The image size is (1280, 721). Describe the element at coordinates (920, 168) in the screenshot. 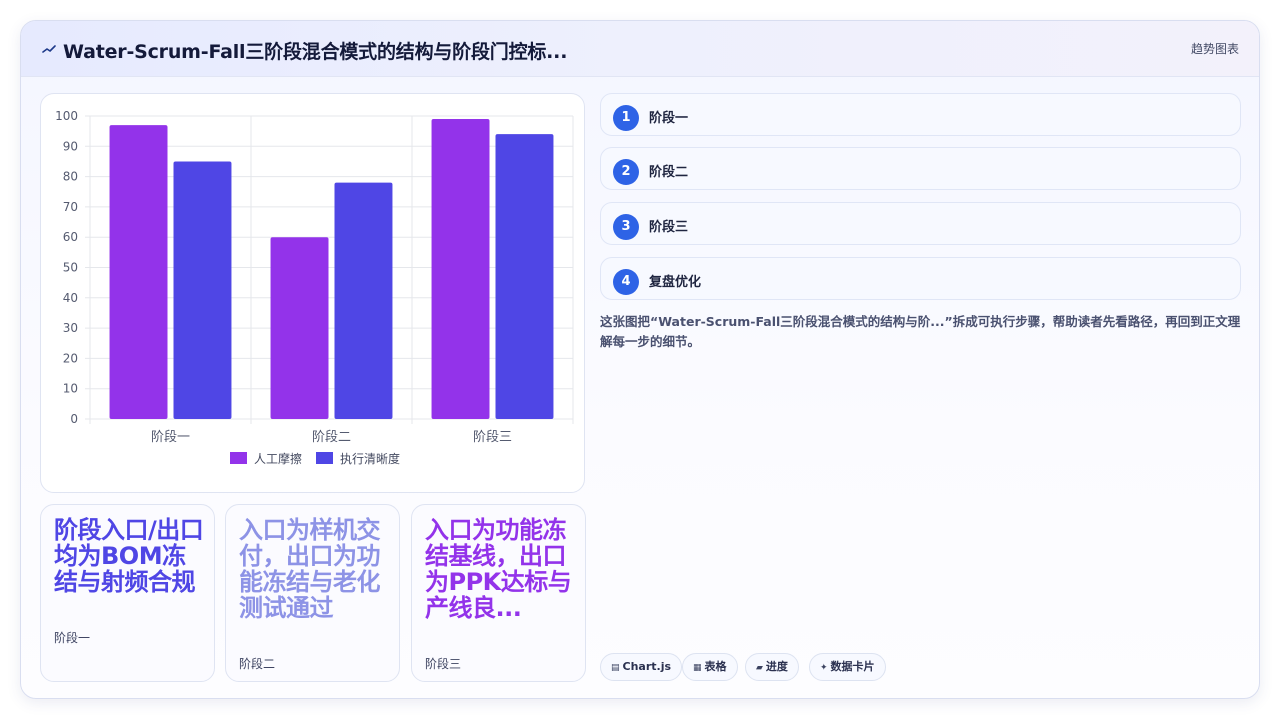

I see `step-item-2: 2 阶段二` at that location.